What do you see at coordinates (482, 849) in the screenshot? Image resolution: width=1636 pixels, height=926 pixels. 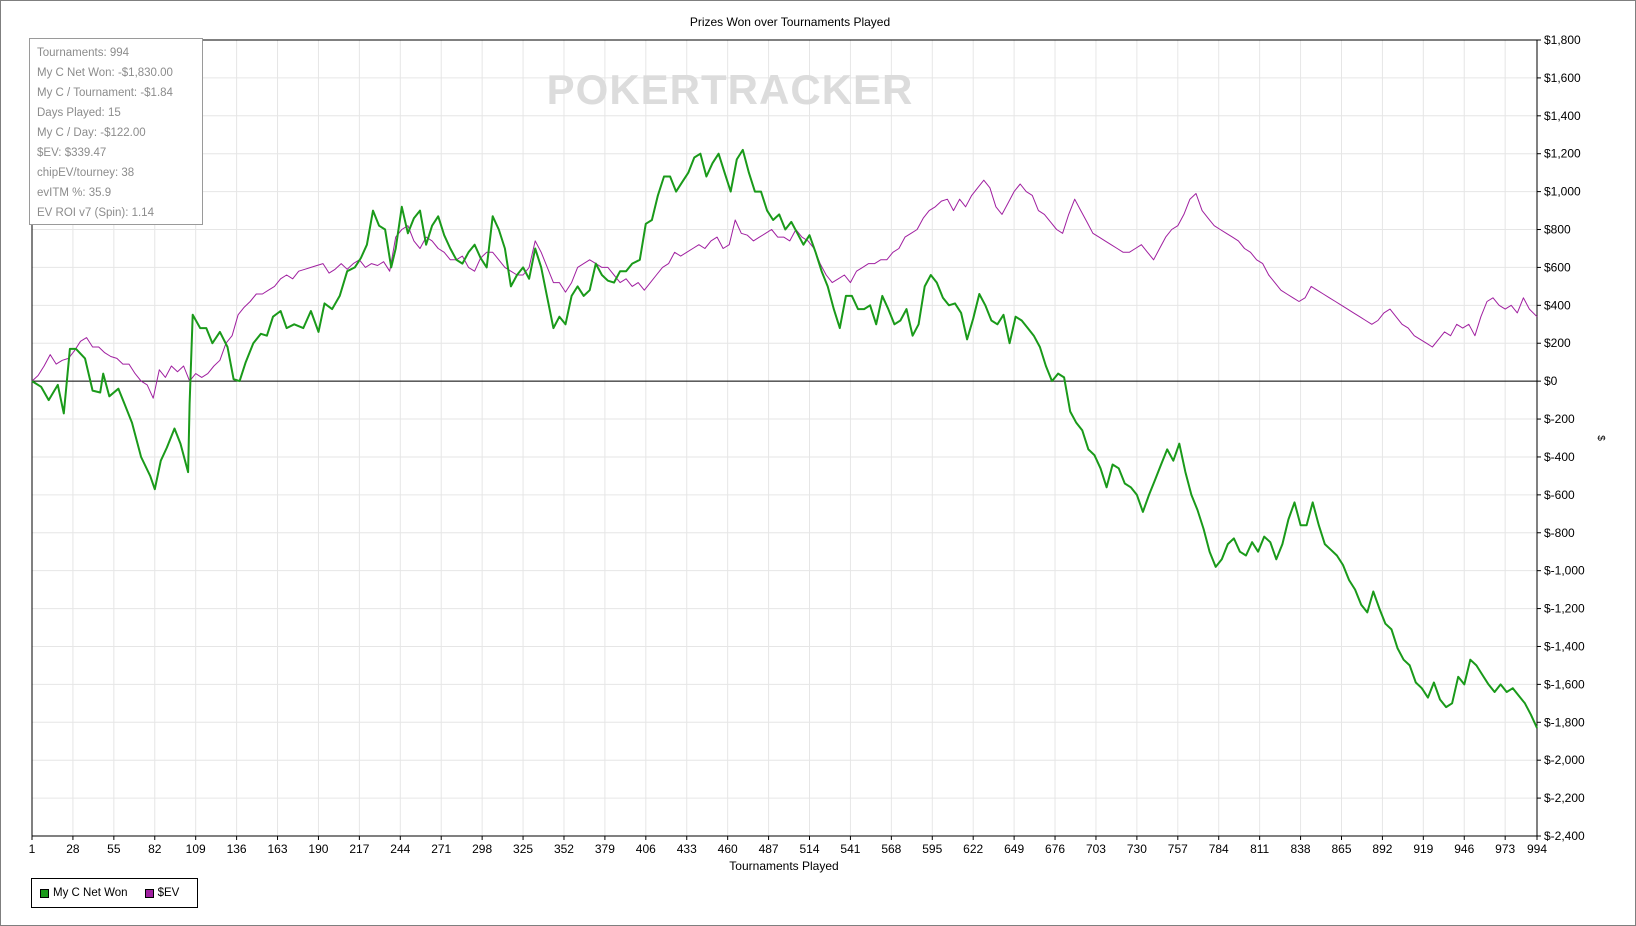 I see `x-tick-label: 298` at bounding box center [482, 849].